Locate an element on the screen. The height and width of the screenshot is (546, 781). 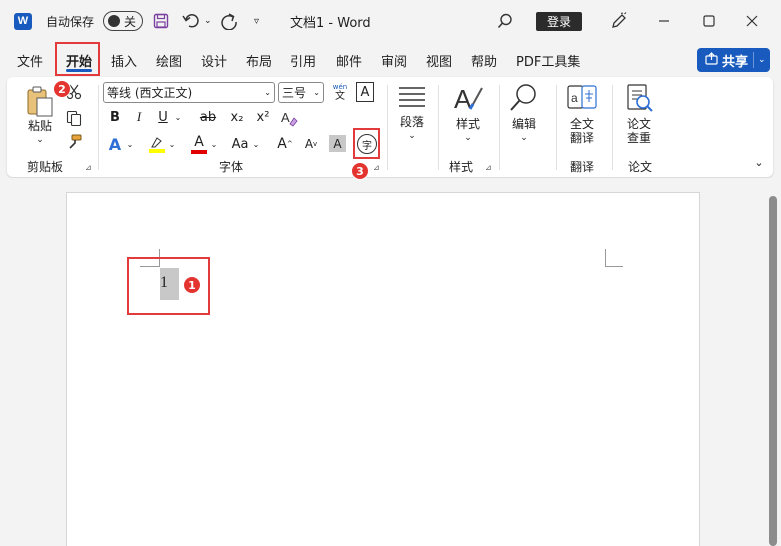
clear-formatting-icon: A is located at coordinates (289, 118).